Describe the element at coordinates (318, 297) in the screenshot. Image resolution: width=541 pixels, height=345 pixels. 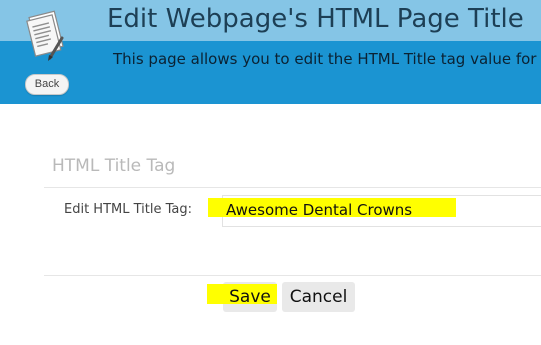
I see `cancel-button: Cancel` at that location.